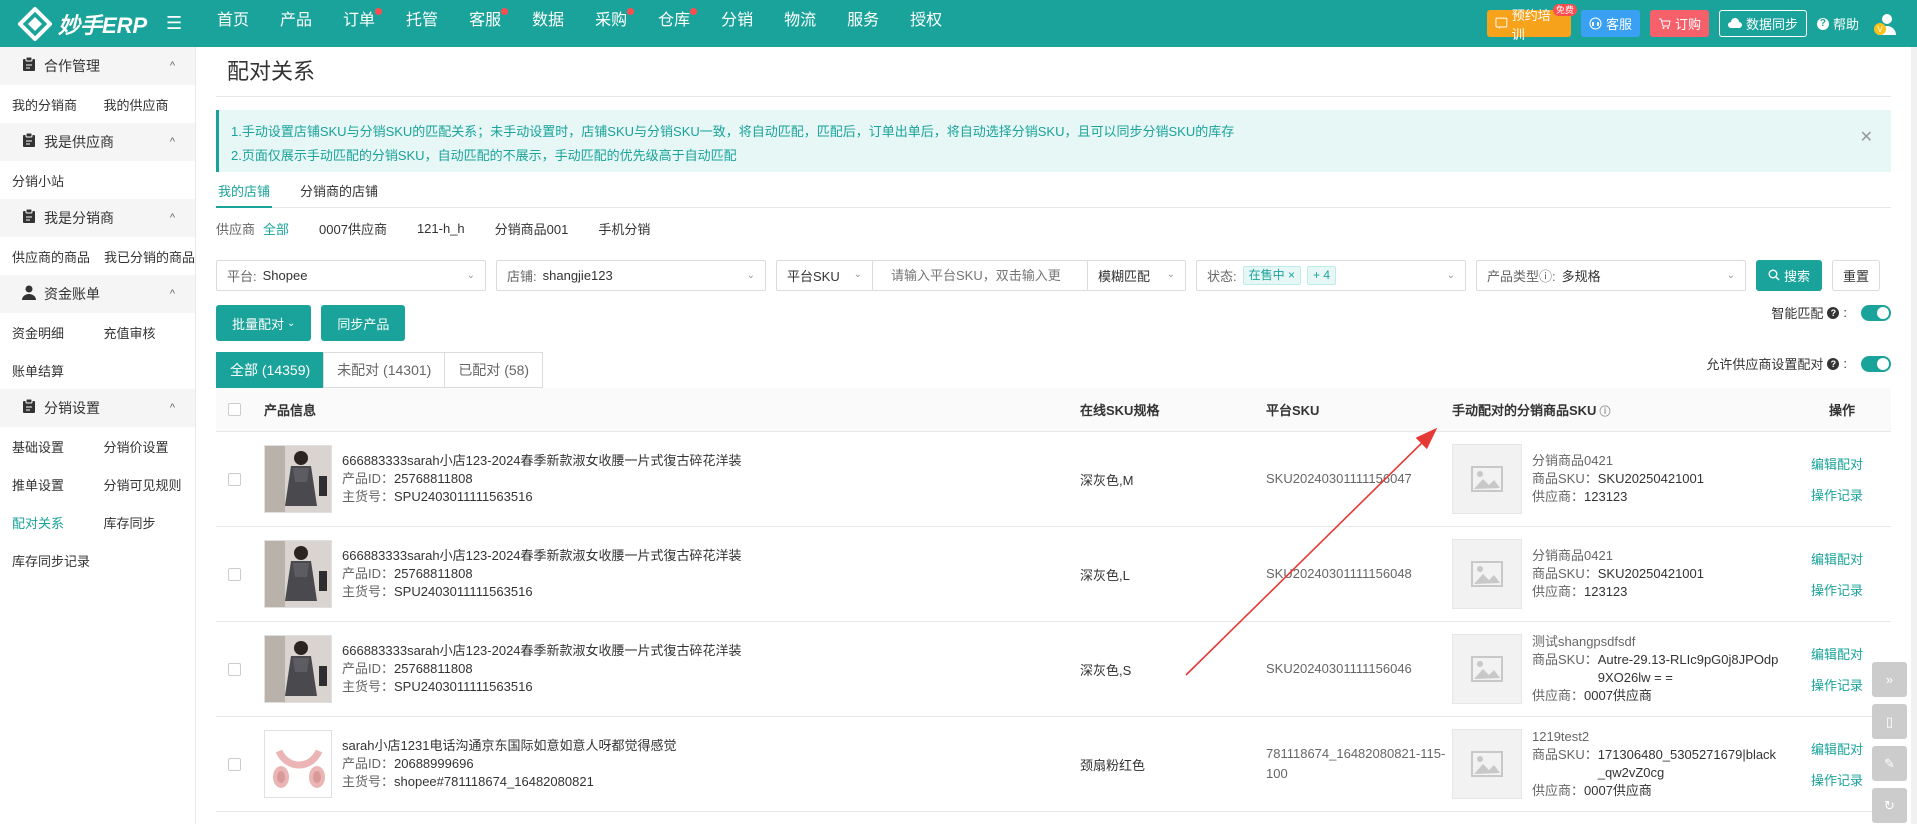 Image resolution: width=1917 pixels, height=824 pixels. I want to click on collapse-icon: », so click(1889, 679).